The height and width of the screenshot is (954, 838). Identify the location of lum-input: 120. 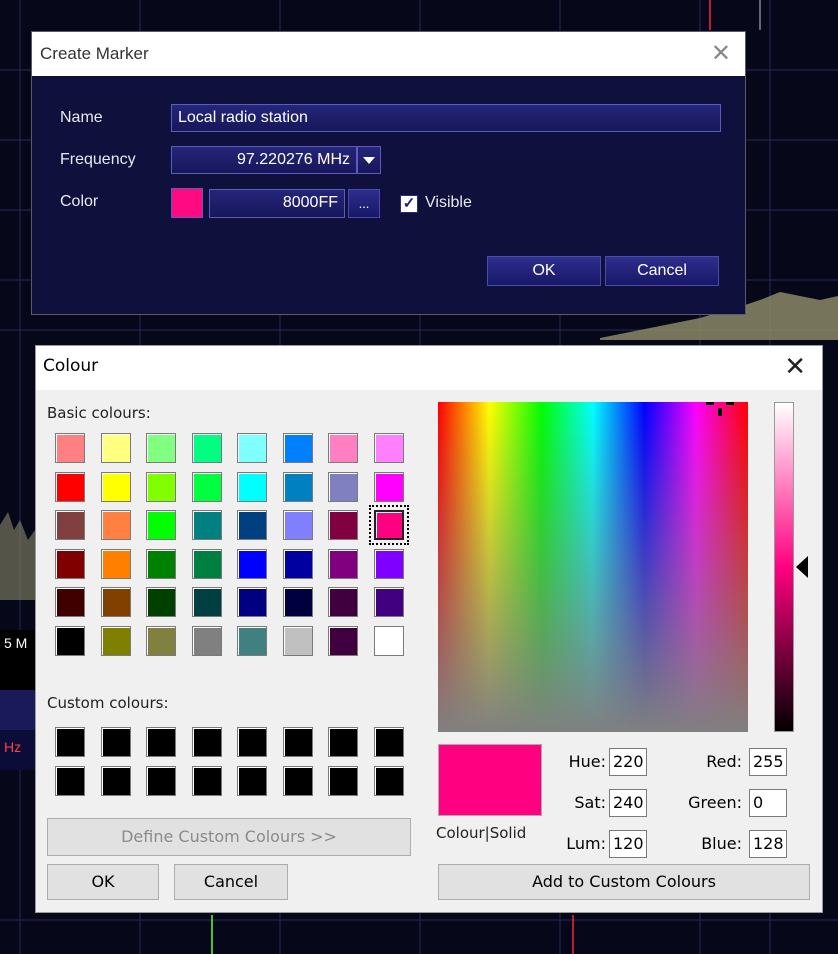
(628, 844).